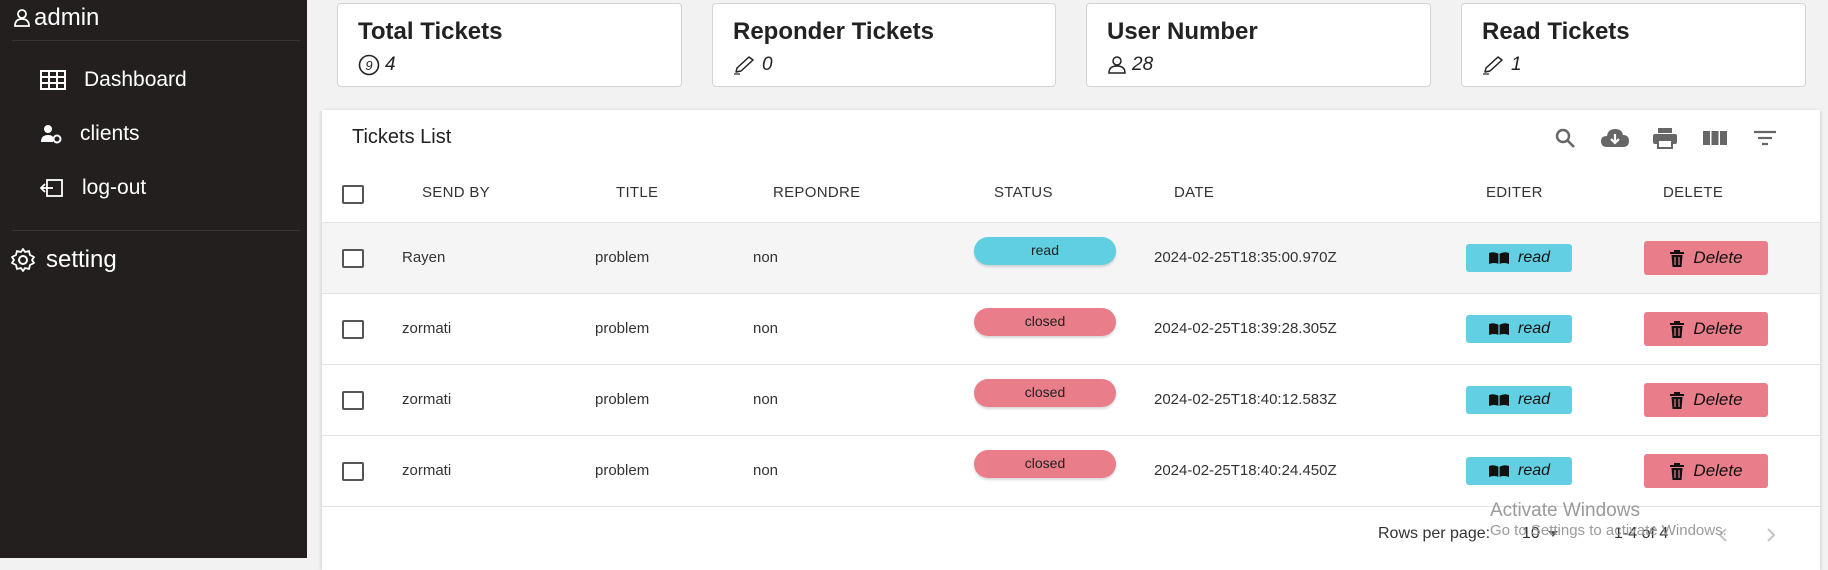  What do you see at coordinates (1130, 65) in the screenshot?
I see `card-value-row: 28` at bounding box center [1130, 65].